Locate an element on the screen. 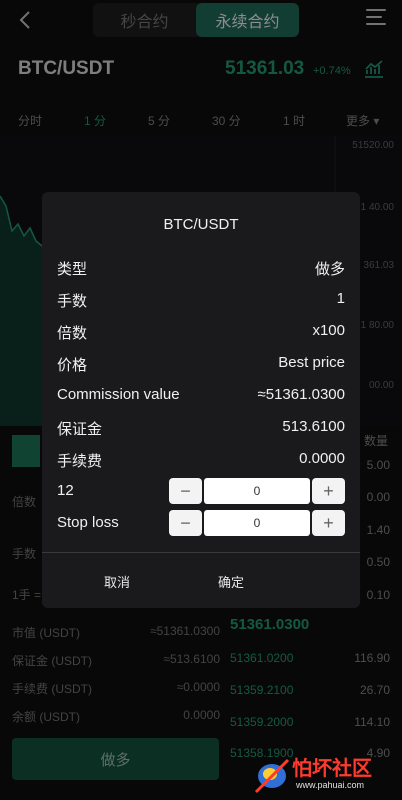  row-value-price: Best price is located at coordinates (311, 362).